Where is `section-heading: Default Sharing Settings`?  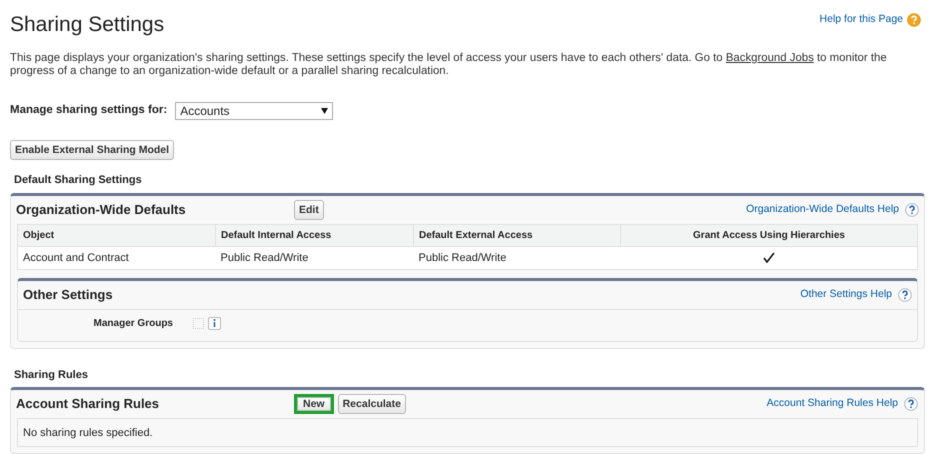
section-heading: Default Sharing Settings is located at coordinates (78, 180).